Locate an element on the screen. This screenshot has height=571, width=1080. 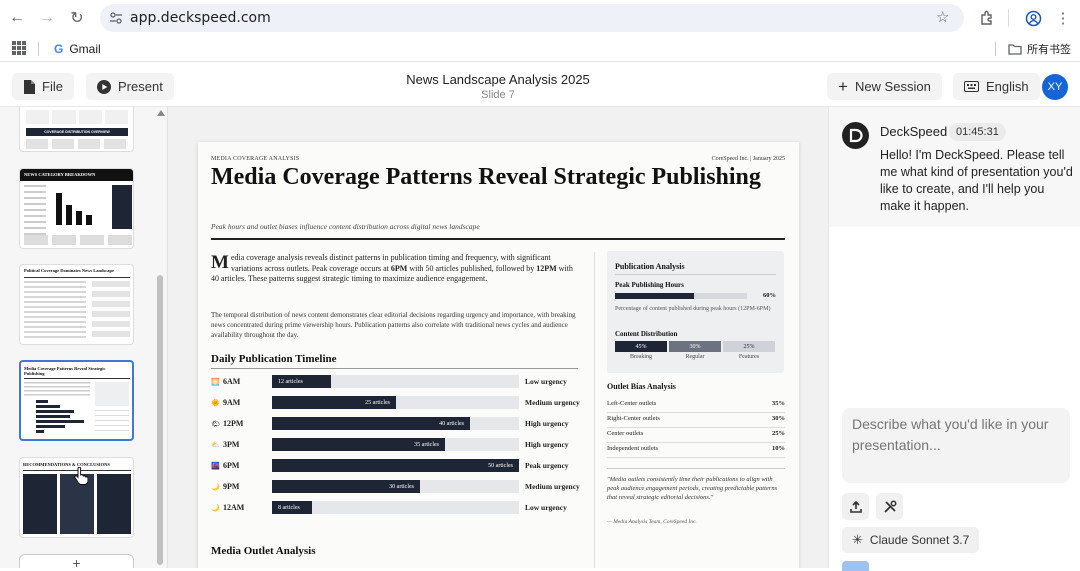
reload-icon: ↻ is located at coordinates (77, 18).